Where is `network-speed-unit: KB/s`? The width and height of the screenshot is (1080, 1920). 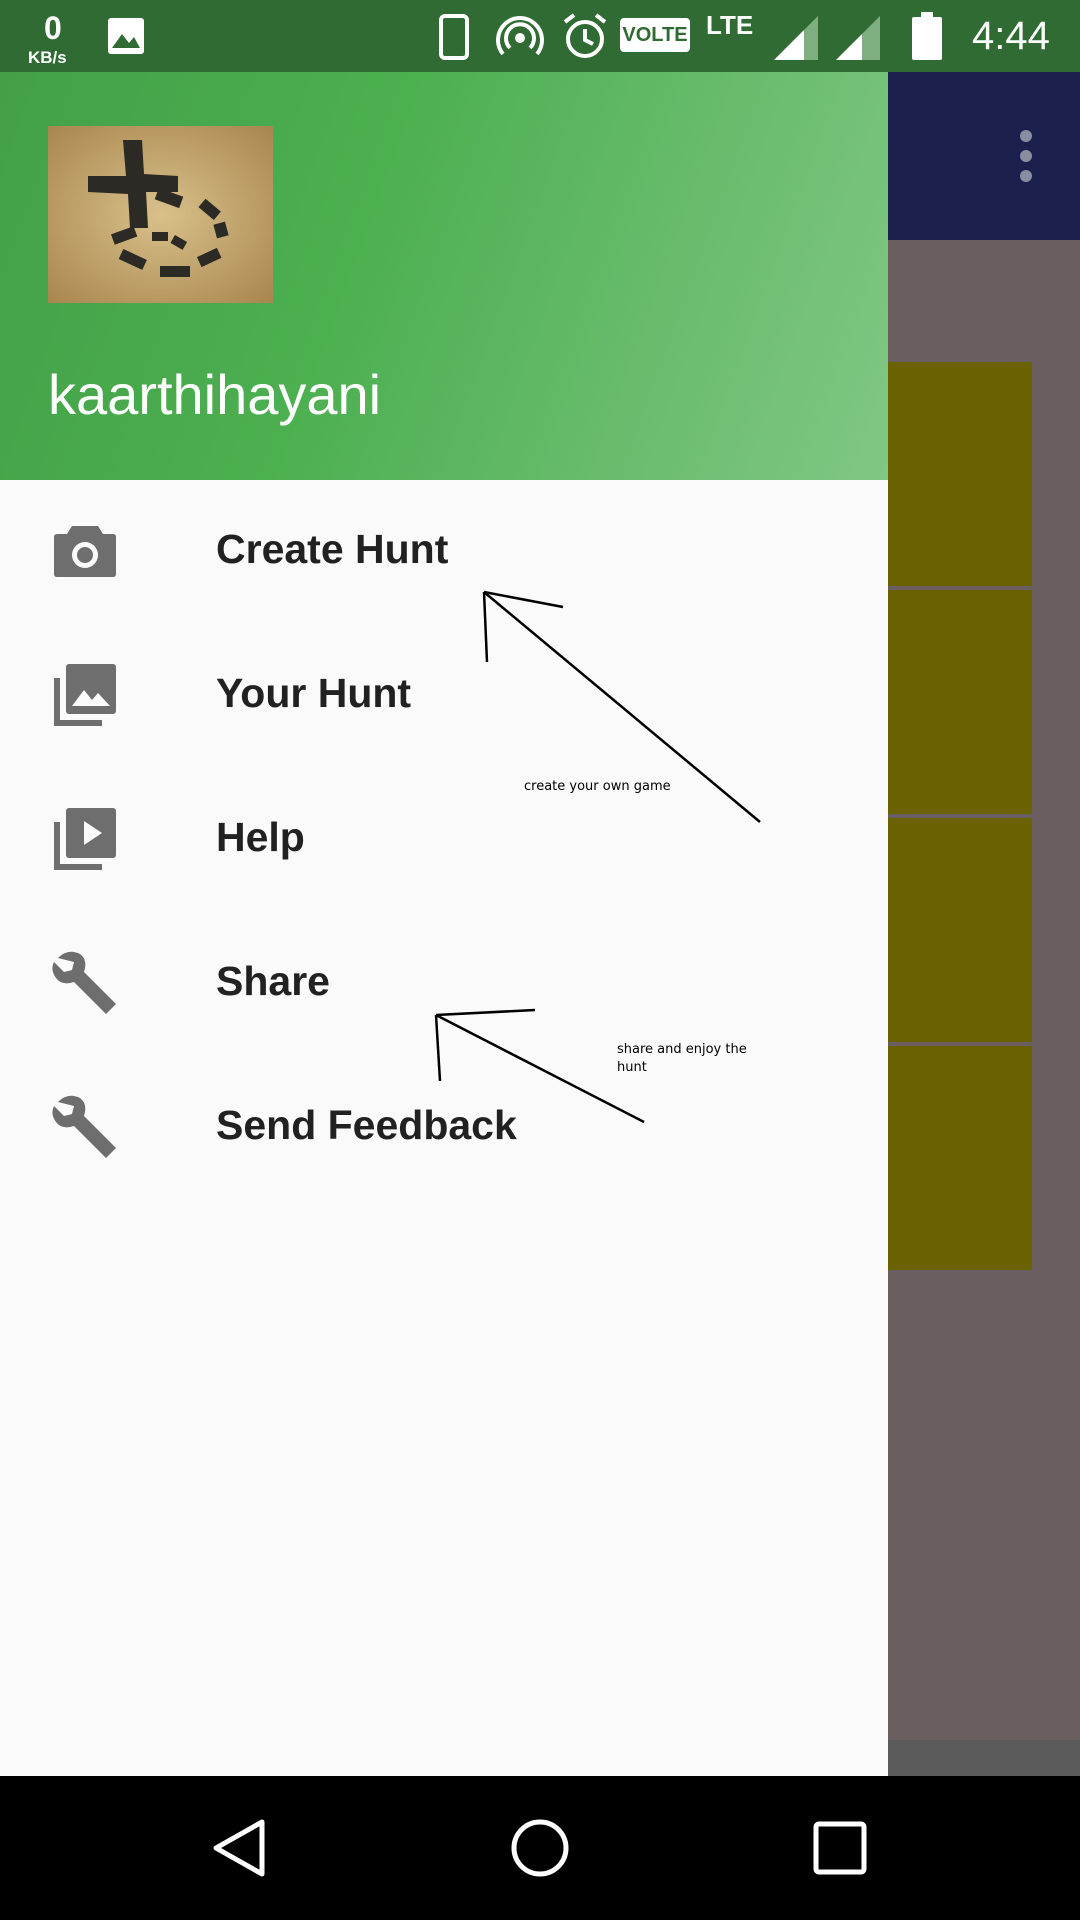 network-speed-unit: KB/s is located at coordinates (47, 57).